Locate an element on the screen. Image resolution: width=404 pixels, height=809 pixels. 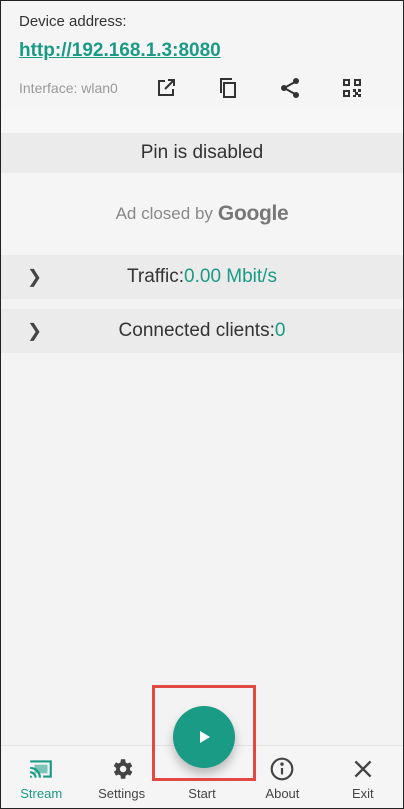
nav-exit: Exit is located at coordinates (363, 777).